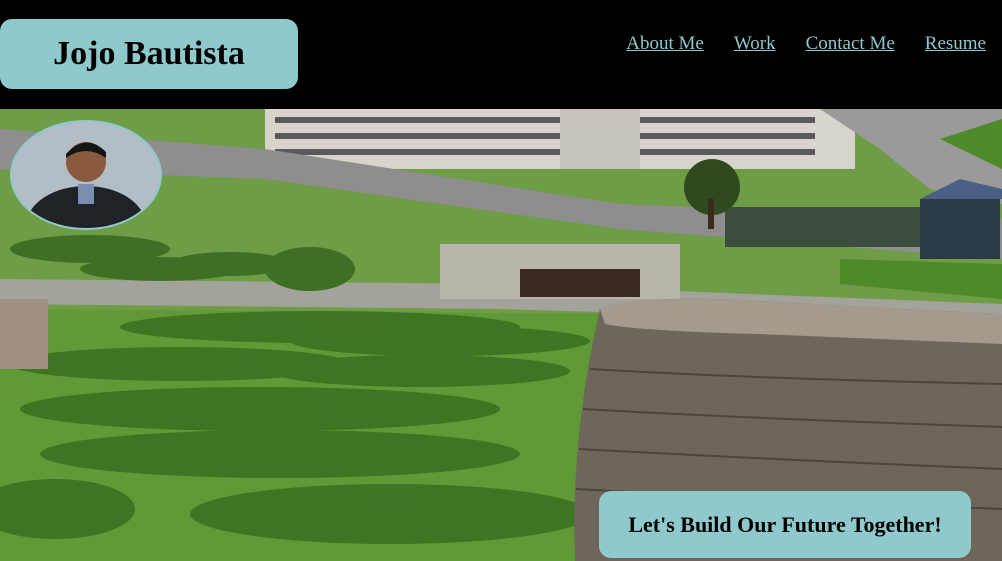 Image resolution: width=1002 pixels, height=561 pixels. Describe the element at coordinates (149, 54) in the screenshot. I see `brand-name: Jojo Bautista` at that location.